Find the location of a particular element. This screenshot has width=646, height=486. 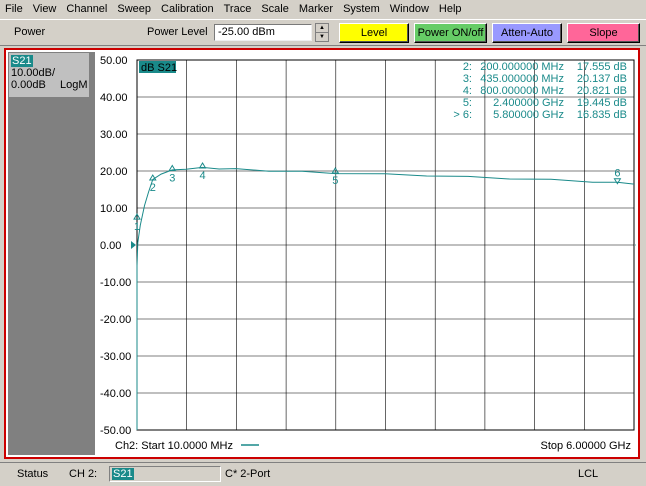

reference-right-icon is located at coordinates (637, 245).